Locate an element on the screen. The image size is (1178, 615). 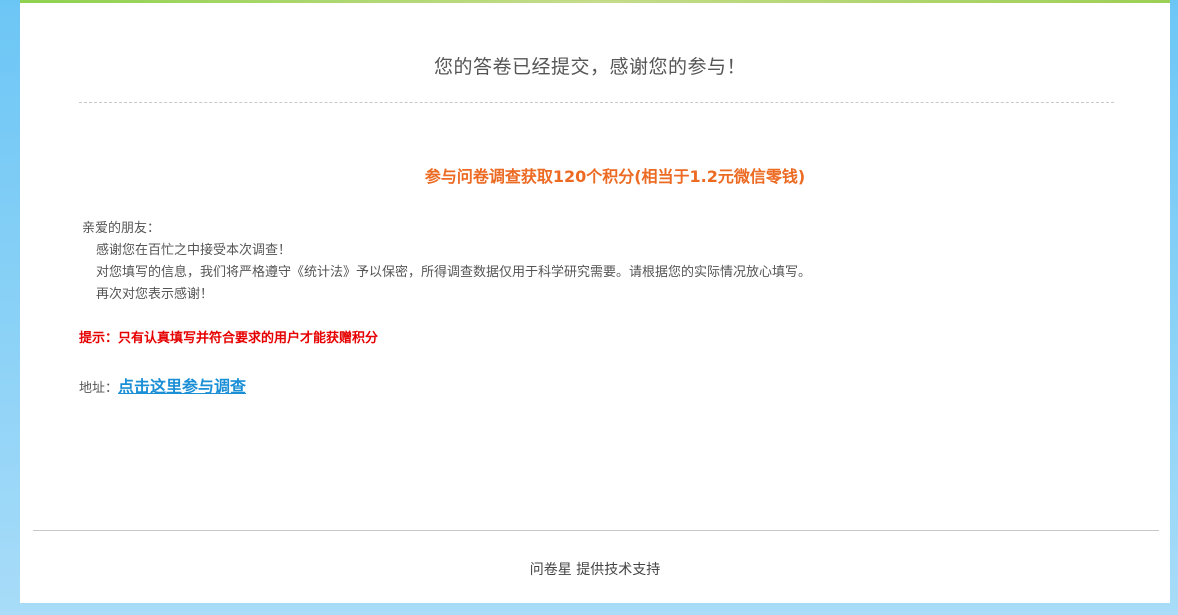
letter-line: 再次对您表示感谢！ is located at coordinates (155, 294).